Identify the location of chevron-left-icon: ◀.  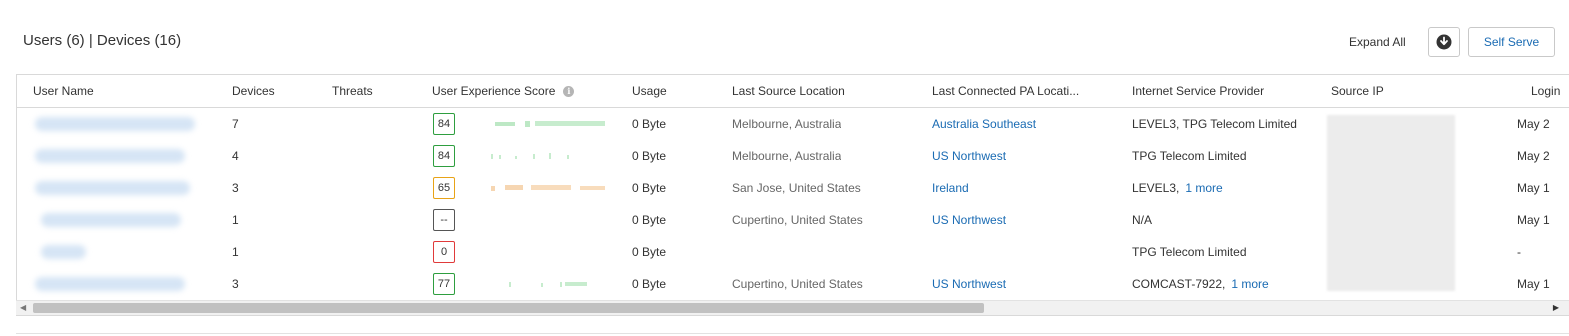
(23, 307).